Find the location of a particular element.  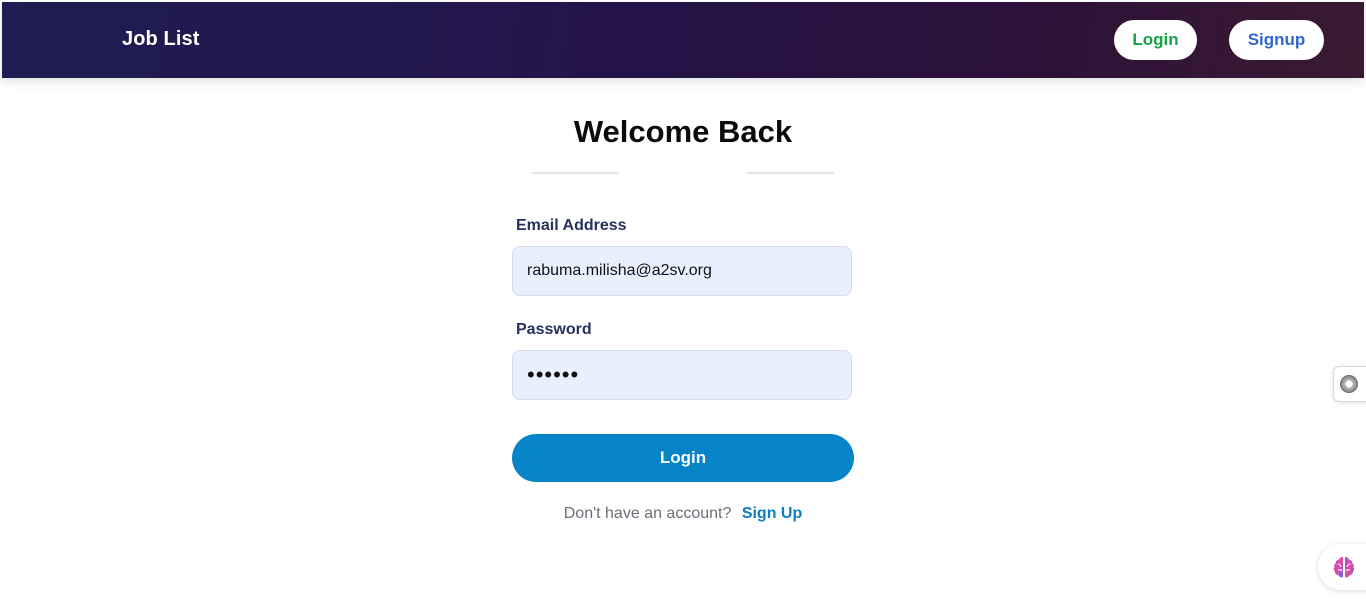

title-divider-right is located at coordinates (790, 173).